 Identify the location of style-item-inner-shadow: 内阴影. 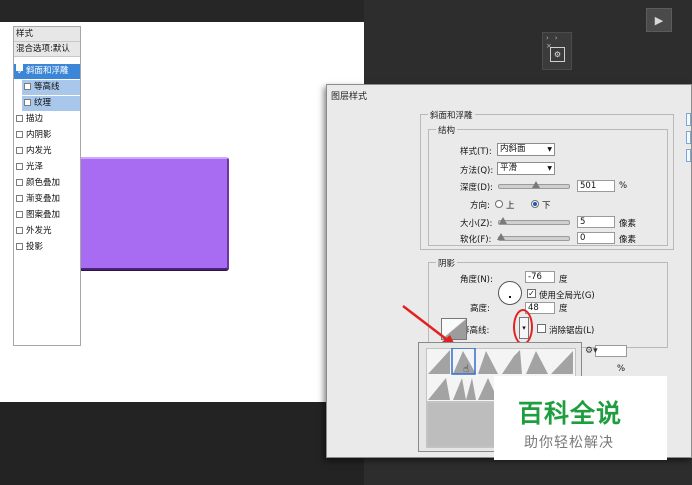
(47, 135).